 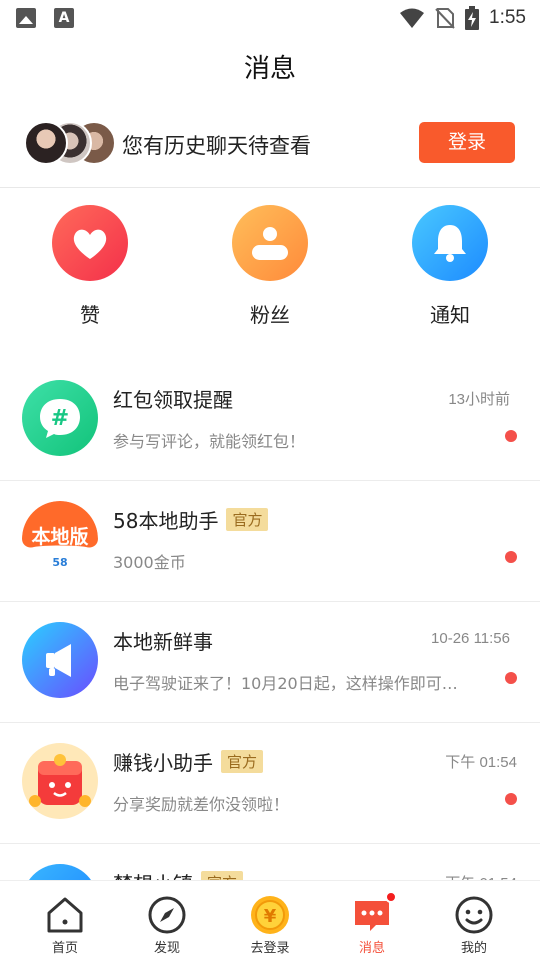 I want to click on tab-label: 发现, so click(x=166, y=948).